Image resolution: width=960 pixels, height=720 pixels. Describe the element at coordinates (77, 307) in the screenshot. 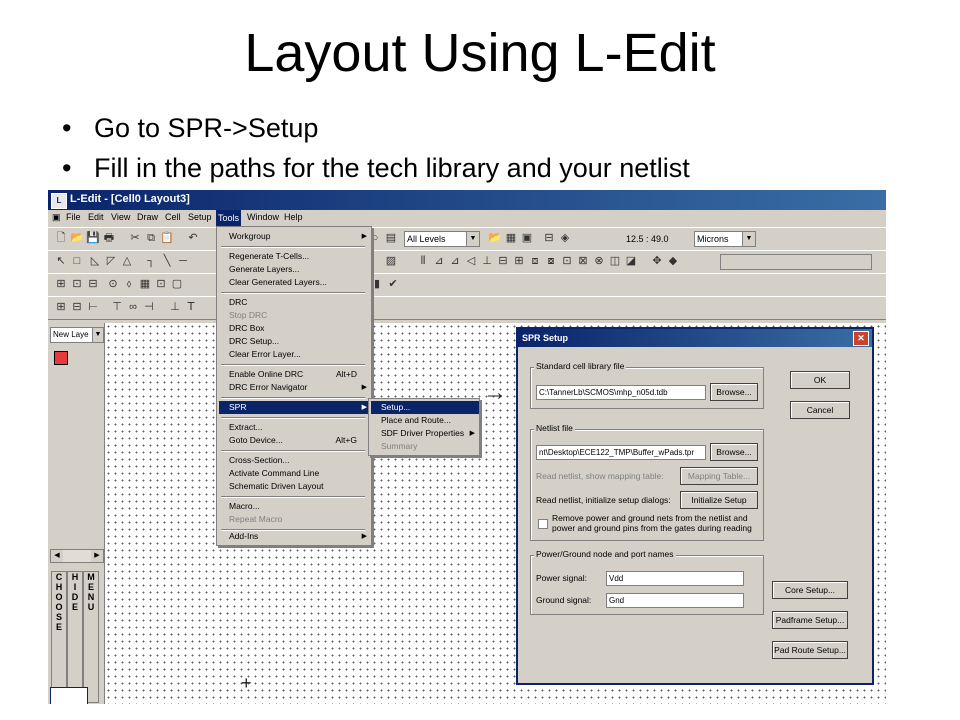

I see `grid-icon: ⊟` at that location.